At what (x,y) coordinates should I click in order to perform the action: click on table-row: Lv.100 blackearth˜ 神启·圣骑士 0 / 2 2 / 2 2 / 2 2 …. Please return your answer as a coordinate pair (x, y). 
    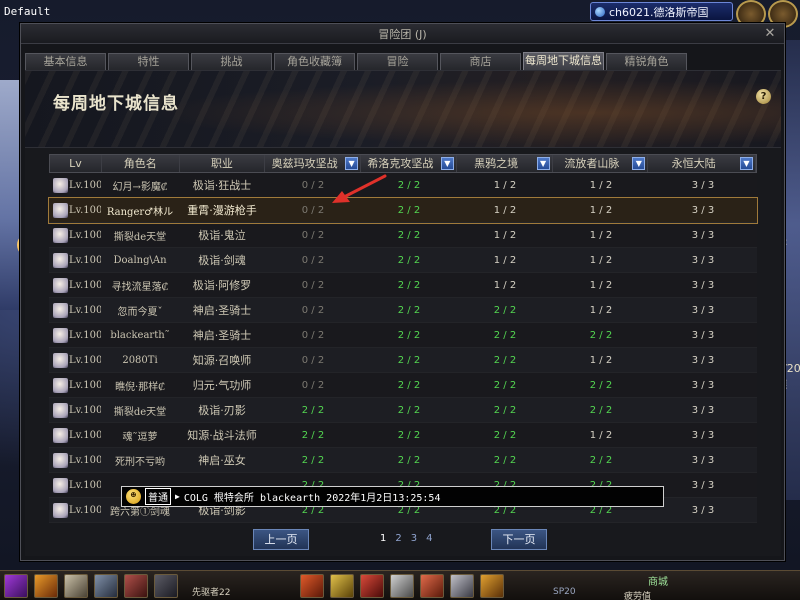
    Looking at the image, I should click on (403, 335).